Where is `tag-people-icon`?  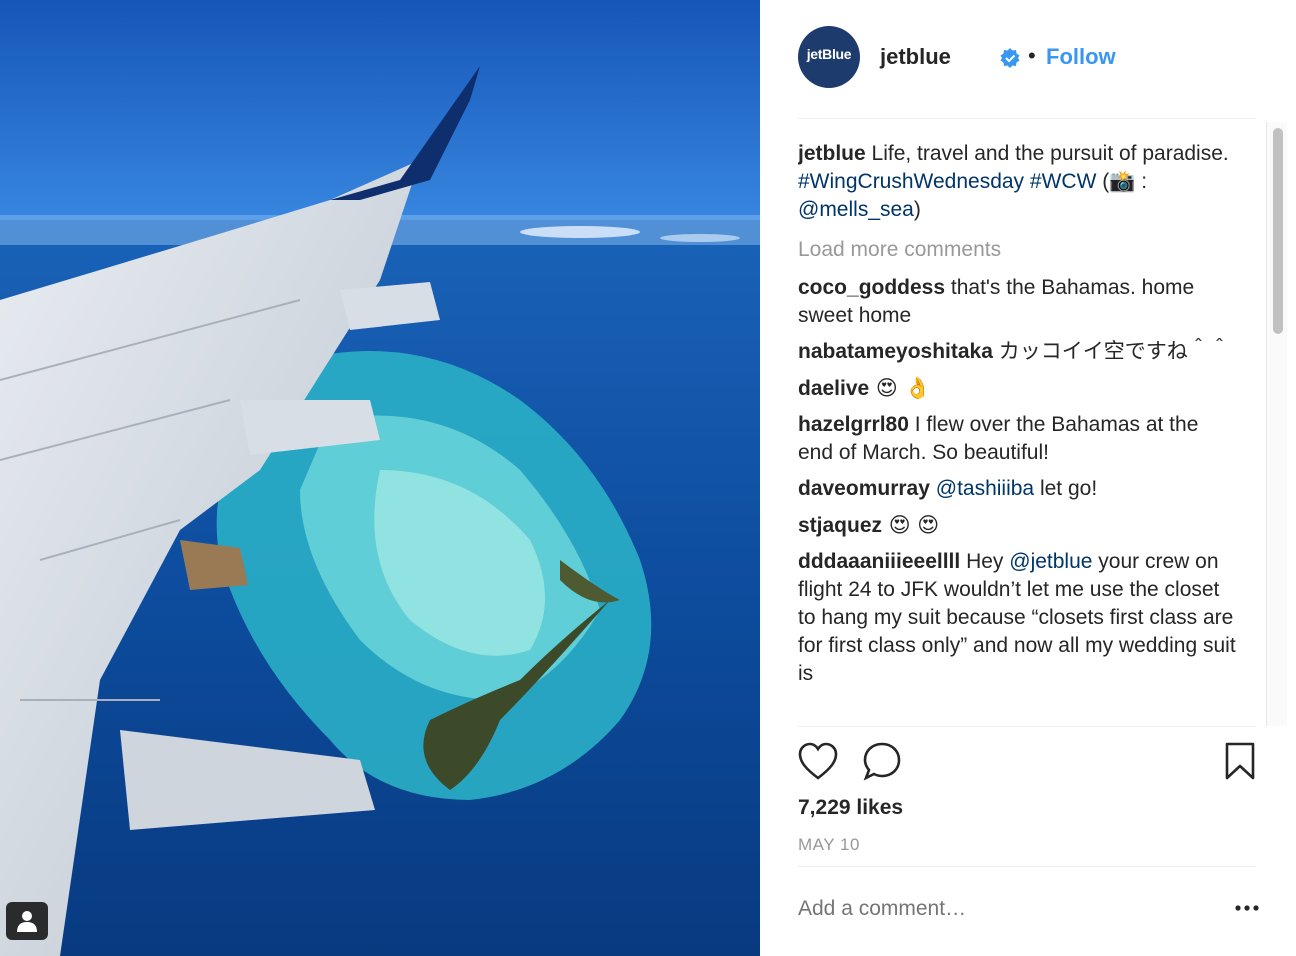
tag-people-icon is located at coordinates (27, 921).